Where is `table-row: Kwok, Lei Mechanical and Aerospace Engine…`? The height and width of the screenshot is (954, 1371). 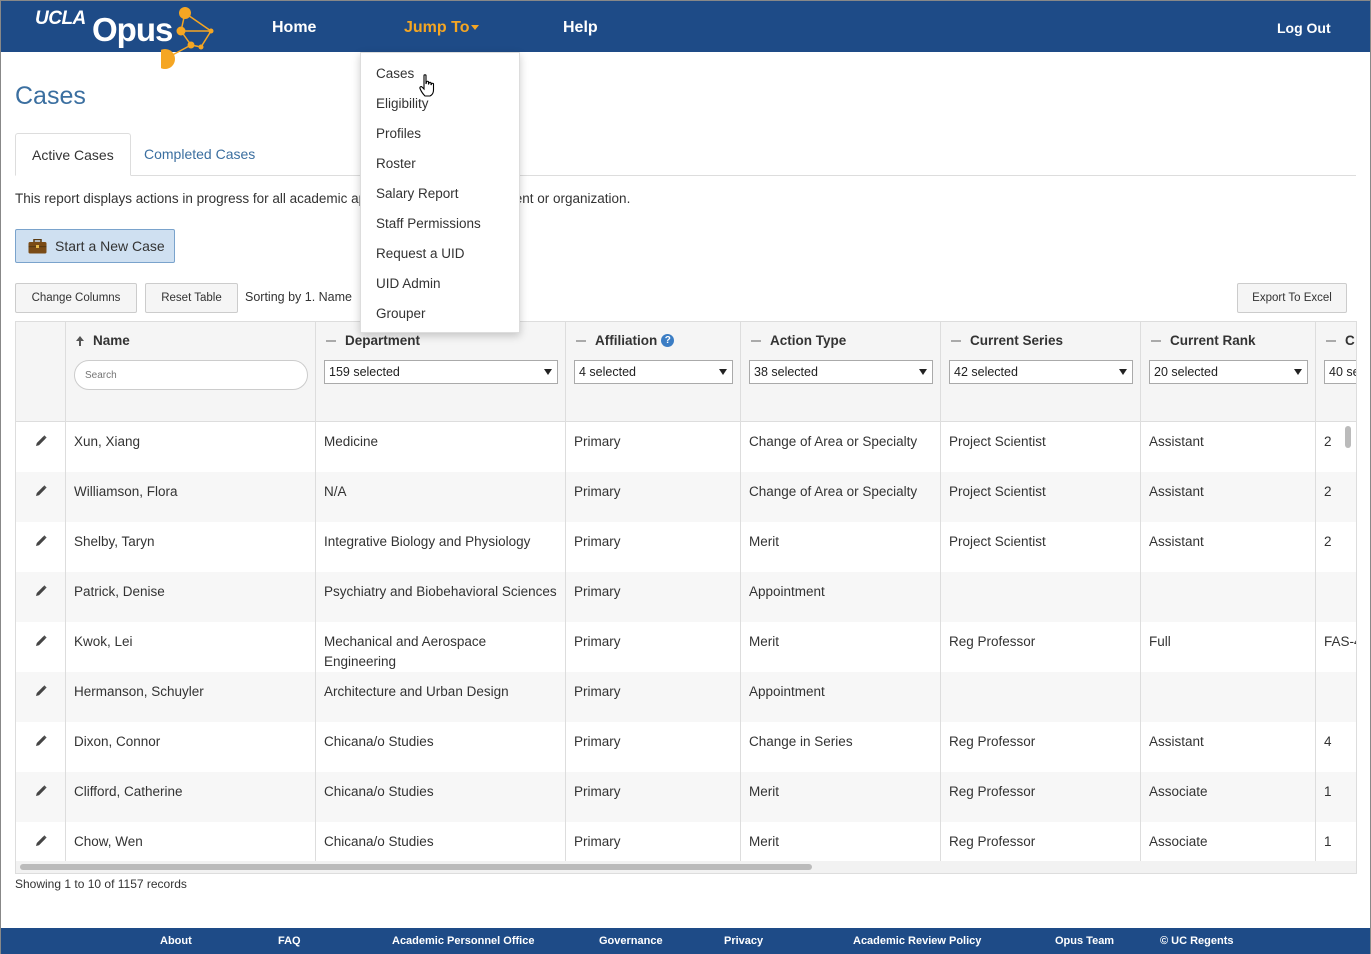
table-row: Kwok, Lei Mechanical and Aerospace Engine… is located at coordinates (686, 647).